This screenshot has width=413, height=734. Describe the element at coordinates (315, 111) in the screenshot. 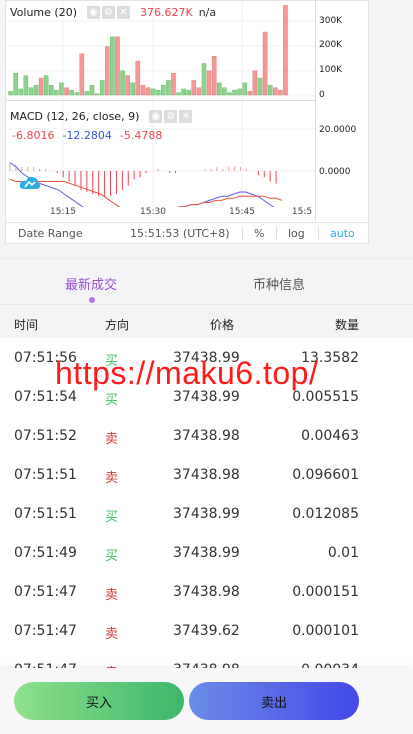

I see `price-axis` at that location.